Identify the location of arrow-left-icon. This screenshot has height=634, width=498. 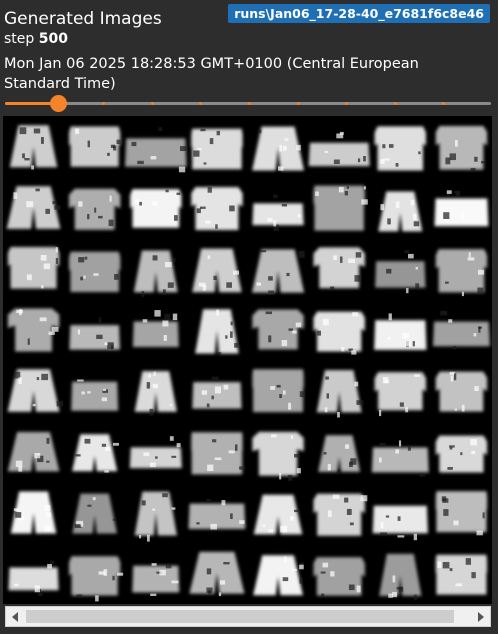
(15, 616).